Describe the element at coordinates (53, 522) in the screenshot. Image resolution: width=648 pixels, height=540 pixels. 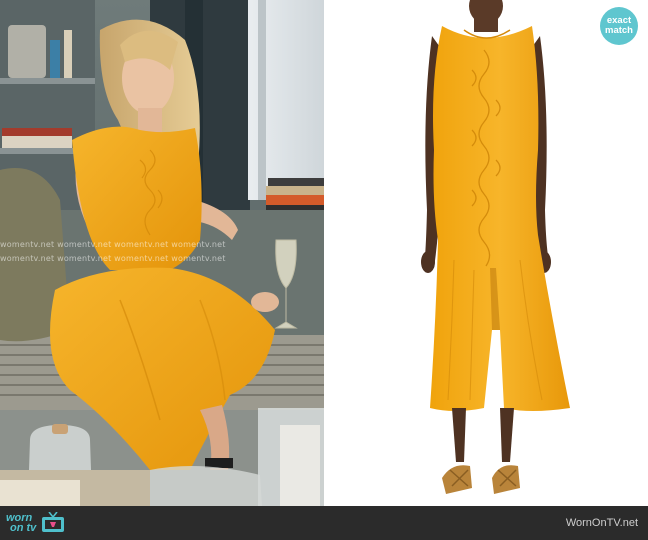
I see `tv-icon` at that location.